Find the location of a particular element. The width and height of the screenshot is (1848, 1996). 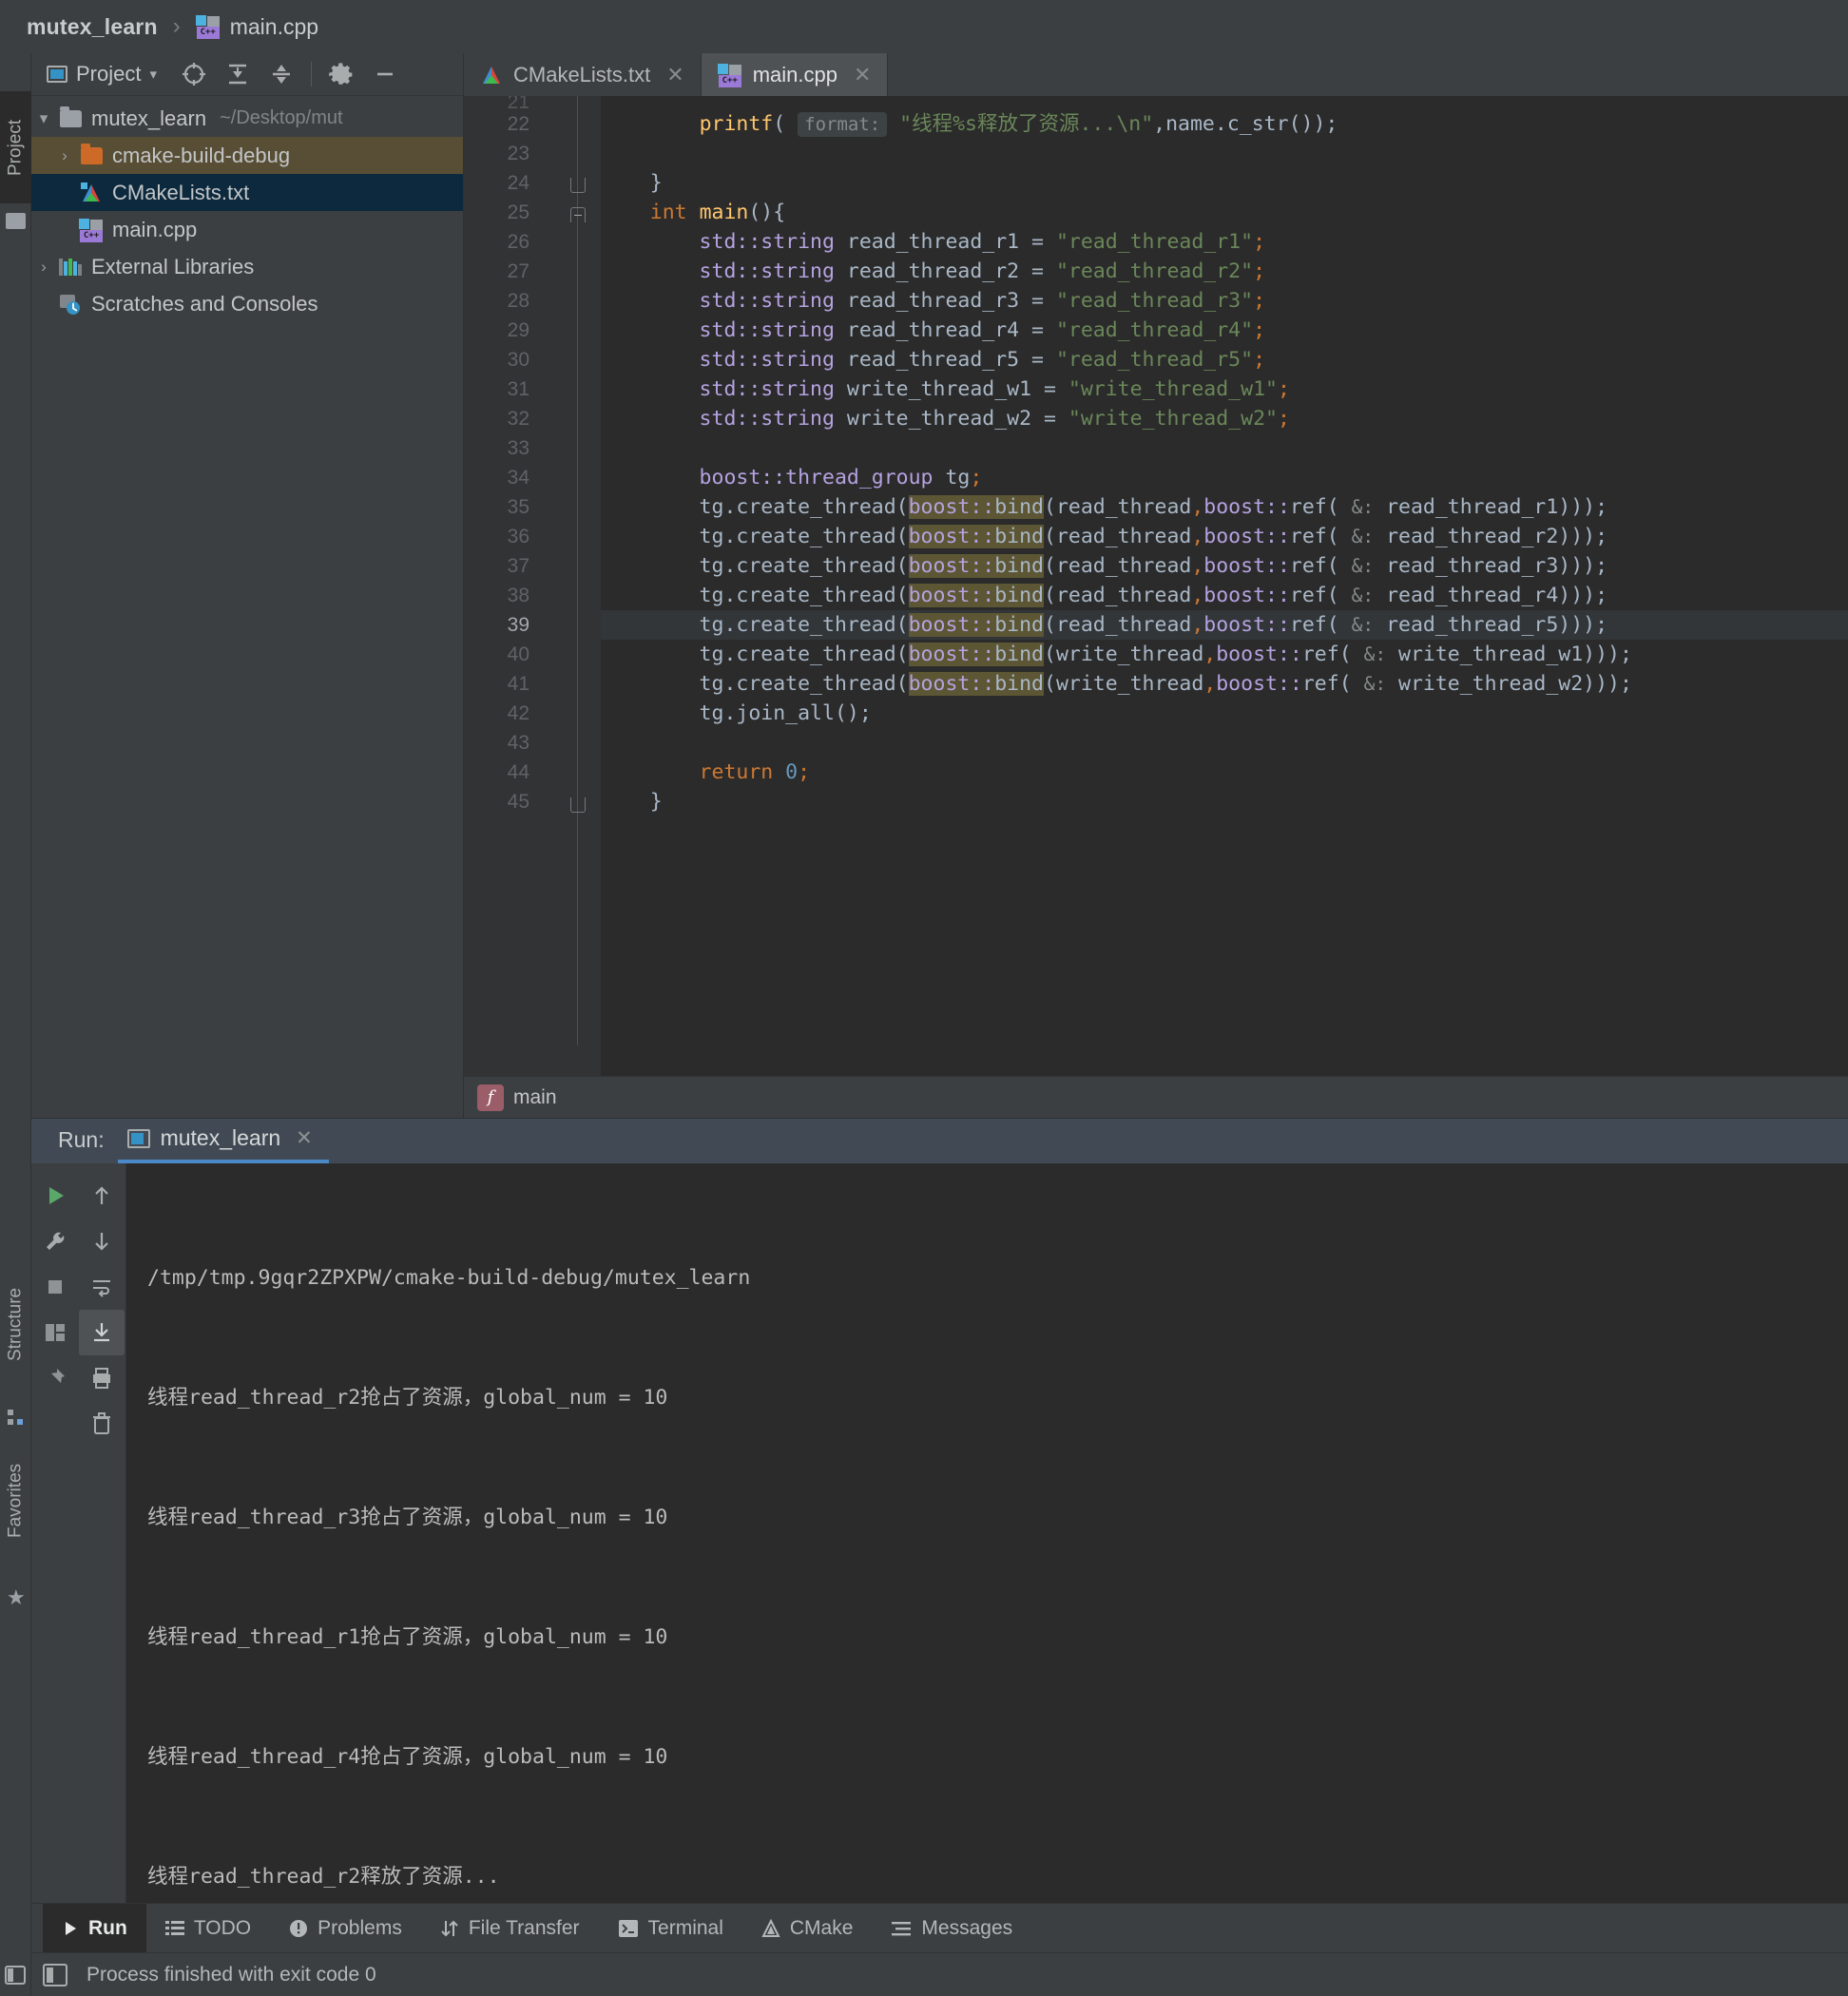

expand-all-icon is located at coordinates (238, 74).